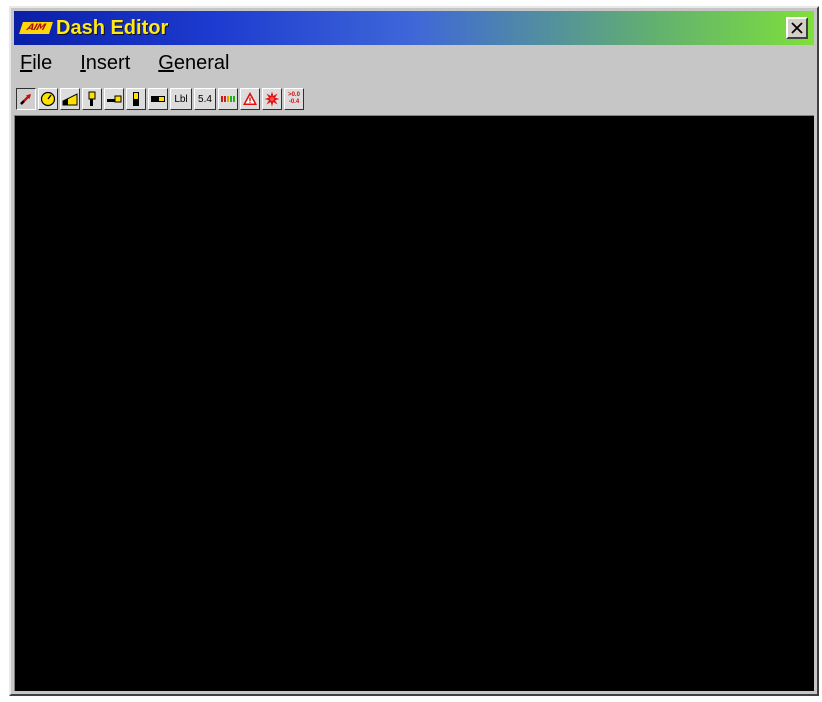  I want to click on menu-file-rest: ile, so click(42, 63).